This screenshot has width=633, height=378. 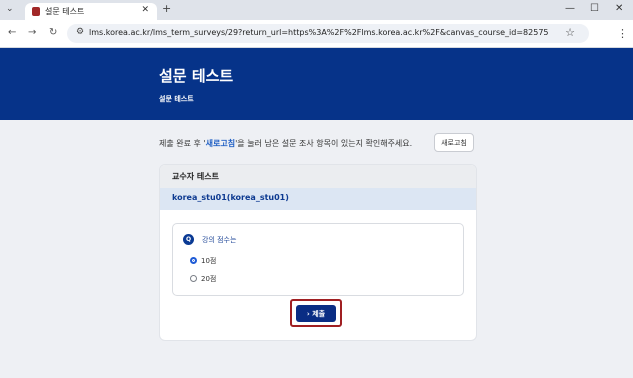 I want to click on question-box: Q 강의 점수는 10점 20점, so click(x=318, y=259).